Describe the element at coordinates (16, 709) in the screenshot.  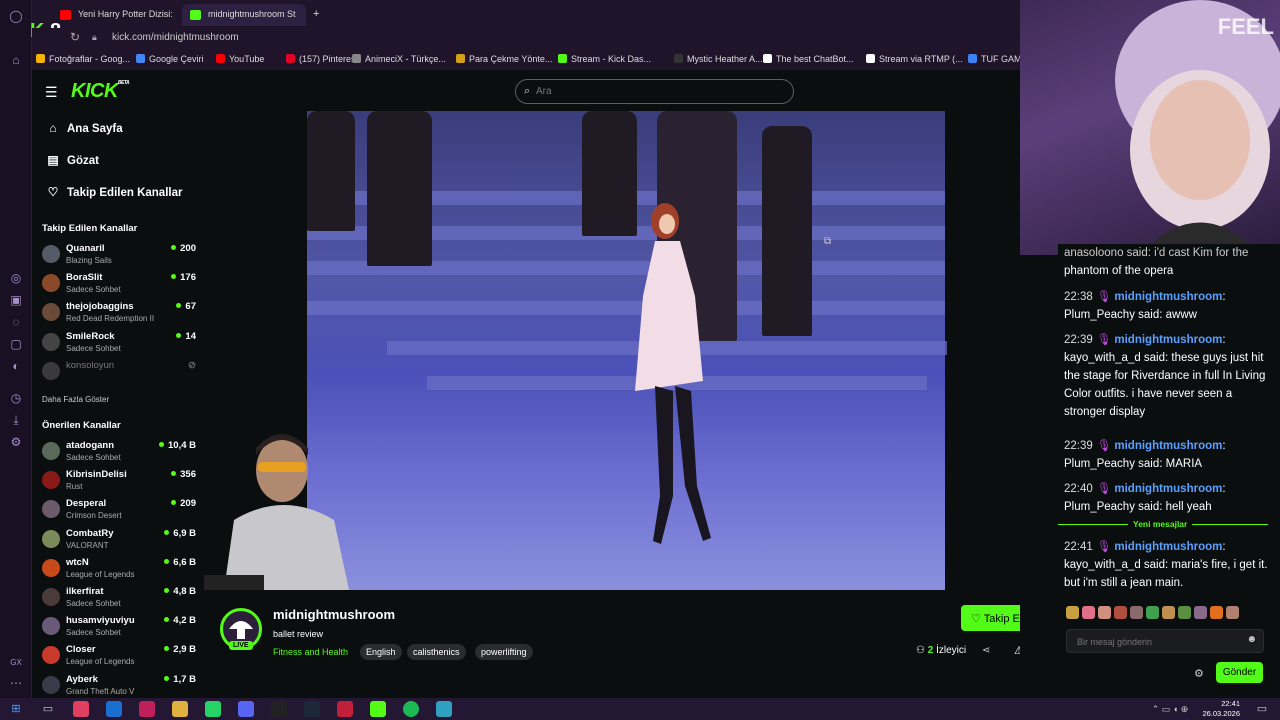
I see `windows-start-icon: ⊞` at that location.